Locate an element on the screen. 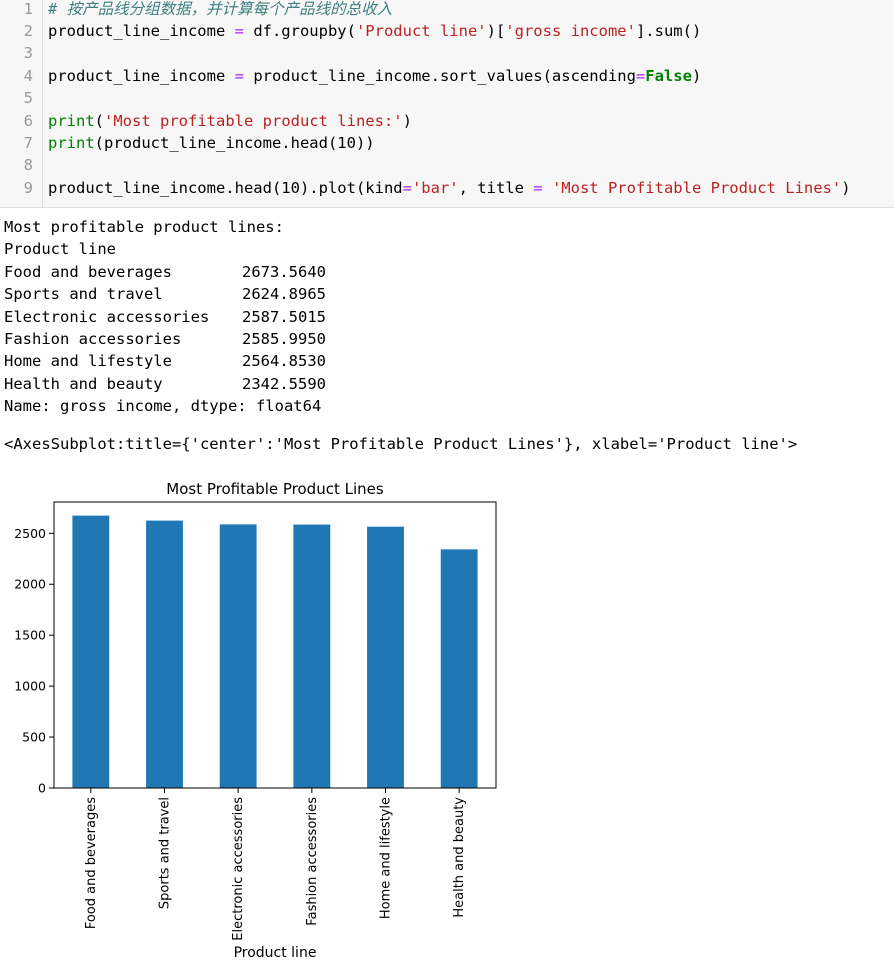 This screenshot has height=961, width=894. code-text: print(product_line_income.head(10)) is located at coordinates (211, 143).